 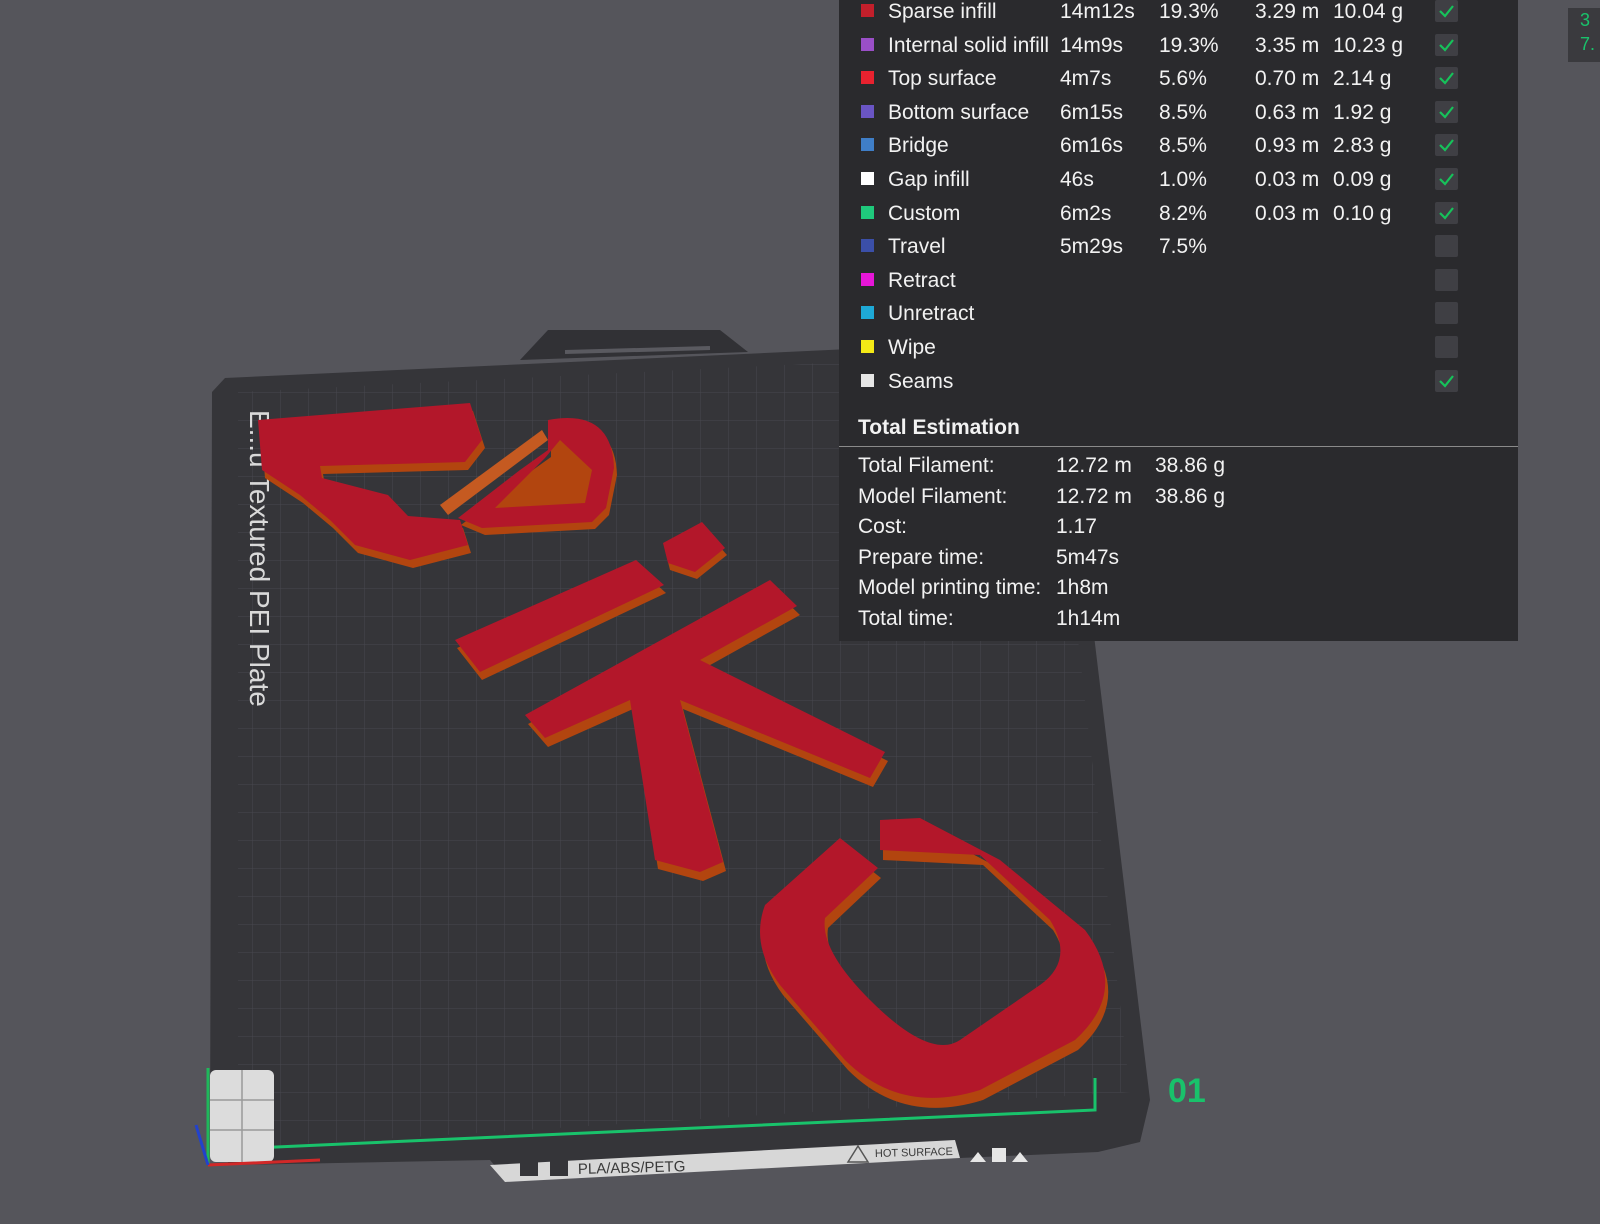 What do you see at coordinates (883, 527) in the screenshot?
I see `total-label: Cost:` at bounding box center [883, 527].